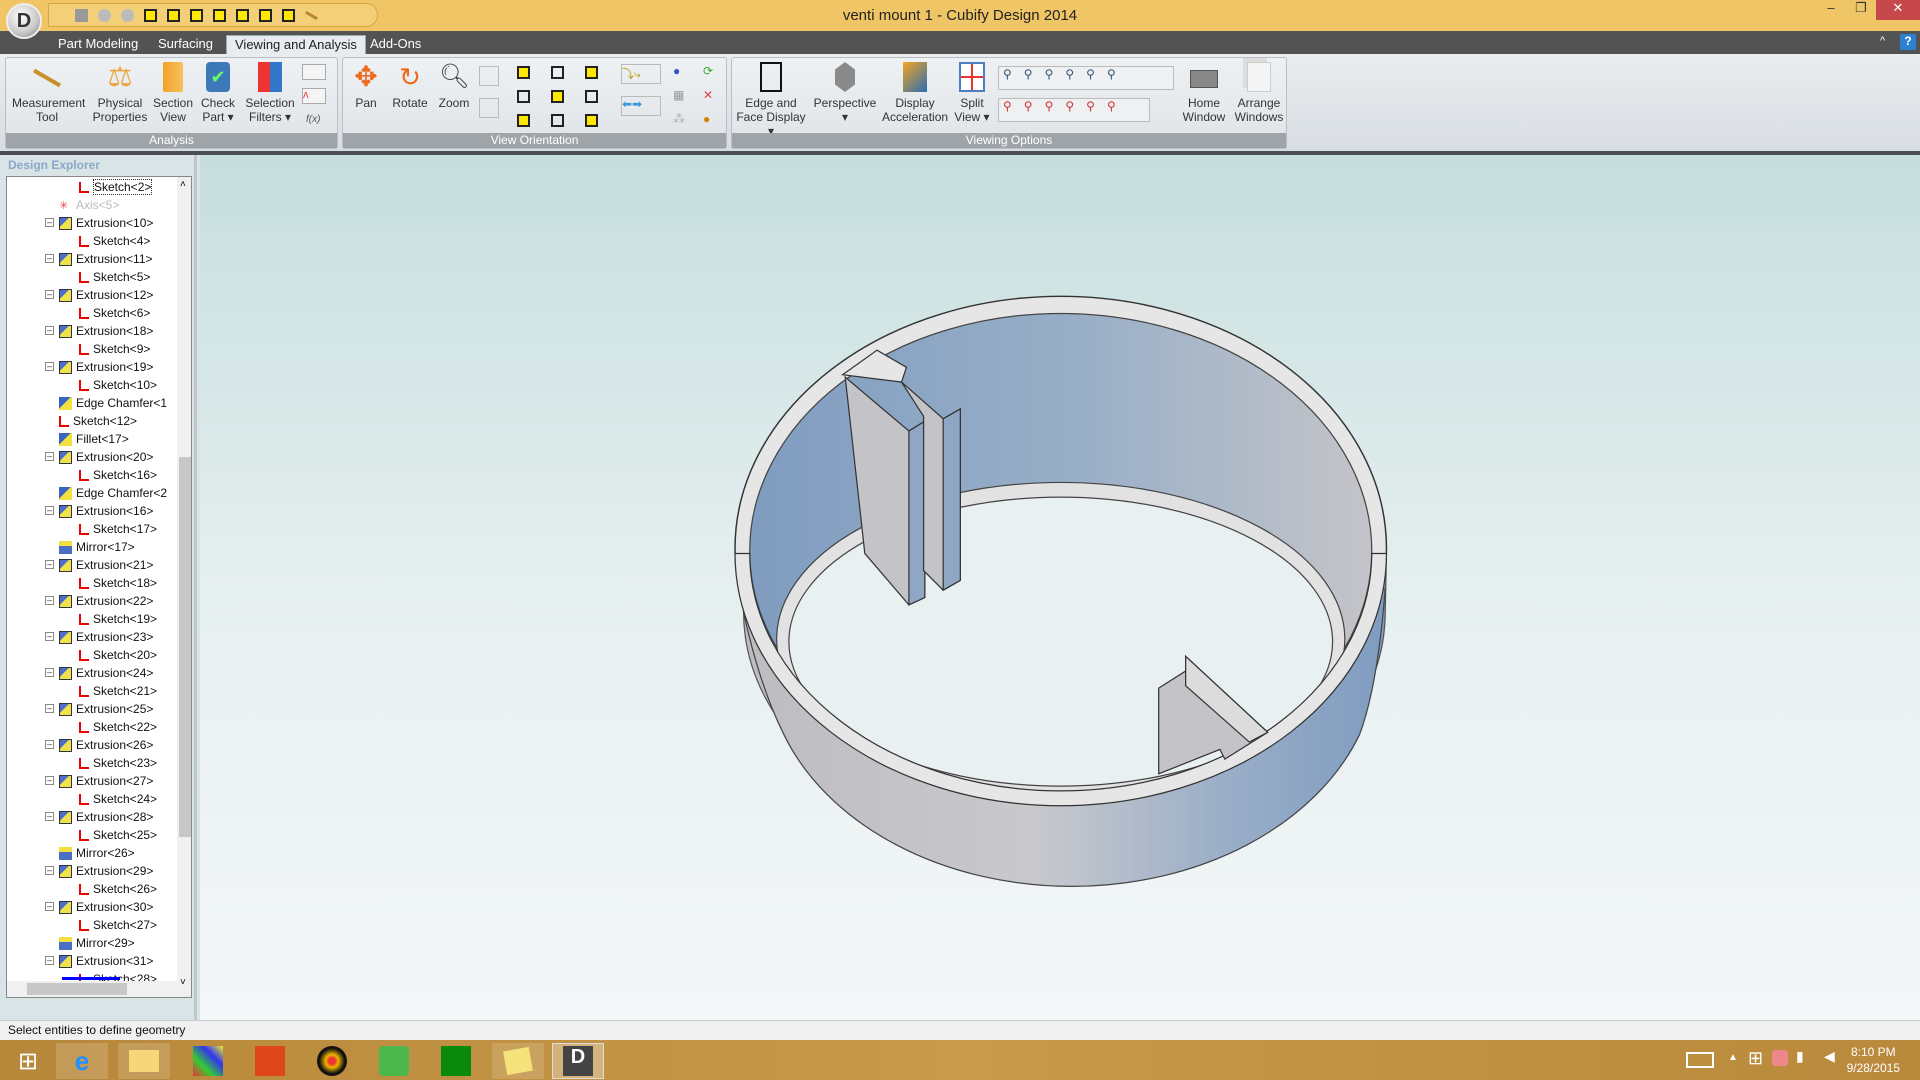  What do you see at coordinates (106, 637) in the screenshot?
I see `tree-item: Extrusion<23>` at bounding box center [106, 637].